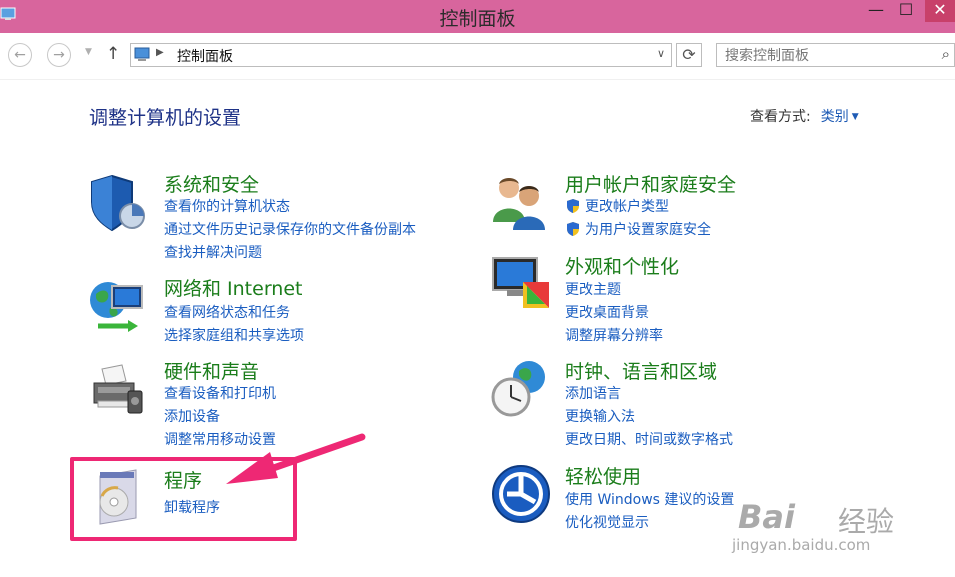 The image size is (955, 577). I want to click on link-devices-printers: 查看设备和打印机, so click(220, 393).